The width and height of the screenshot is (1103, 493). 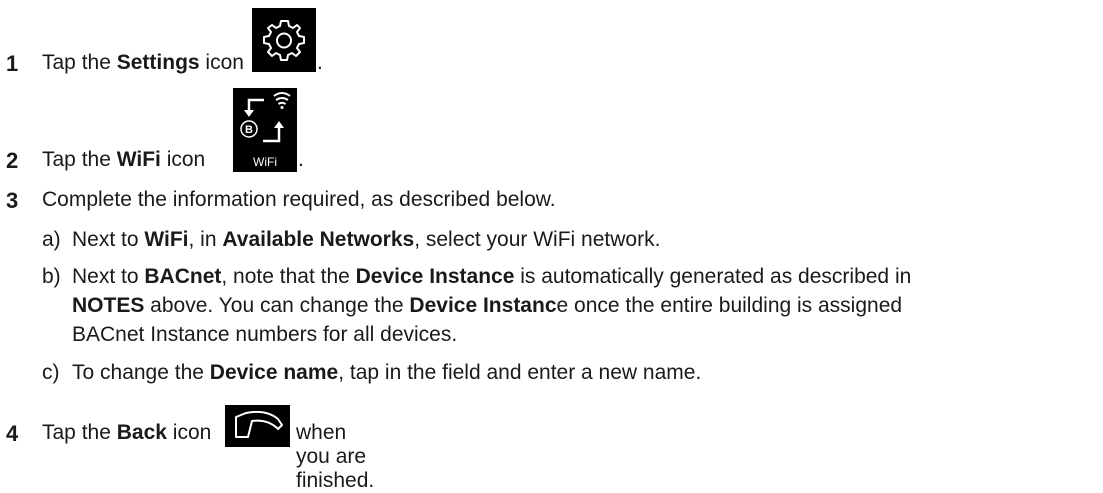 I want to click on step-text-bold: WiFi, so click(x=138, y=159).